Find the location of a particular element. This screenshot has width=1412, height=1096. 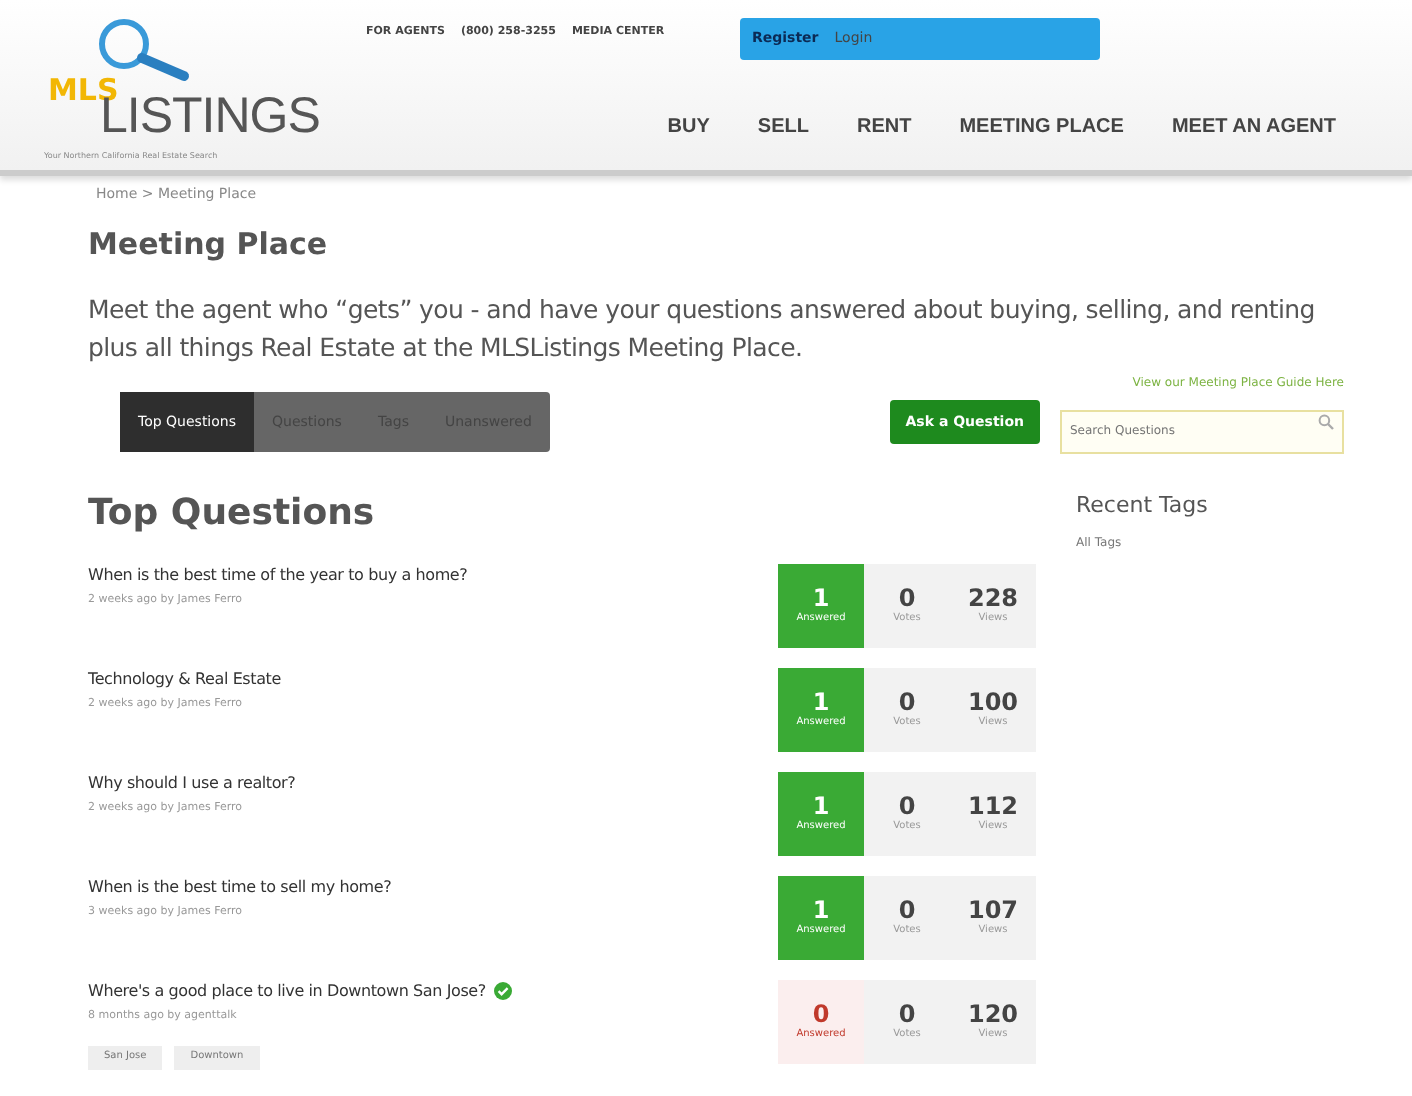

nav-link: SELL is located at coordinates (783, 127).